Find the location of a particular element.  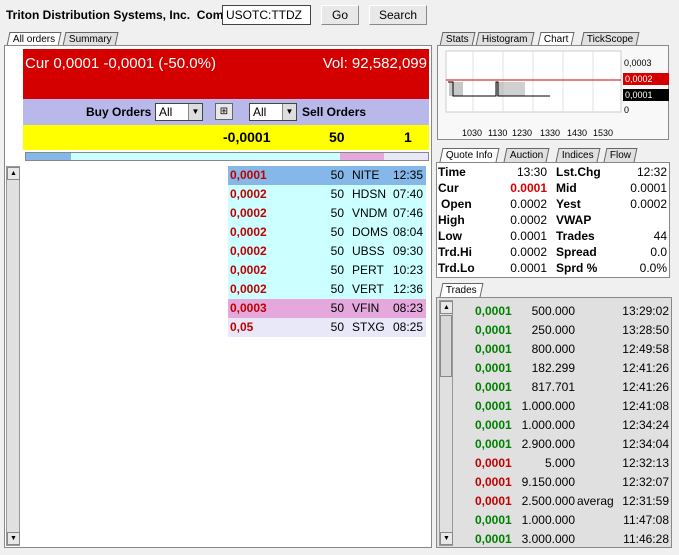

trade-row: 0,0001 800.000 12:49:58 is located at coordinates (563, 349).